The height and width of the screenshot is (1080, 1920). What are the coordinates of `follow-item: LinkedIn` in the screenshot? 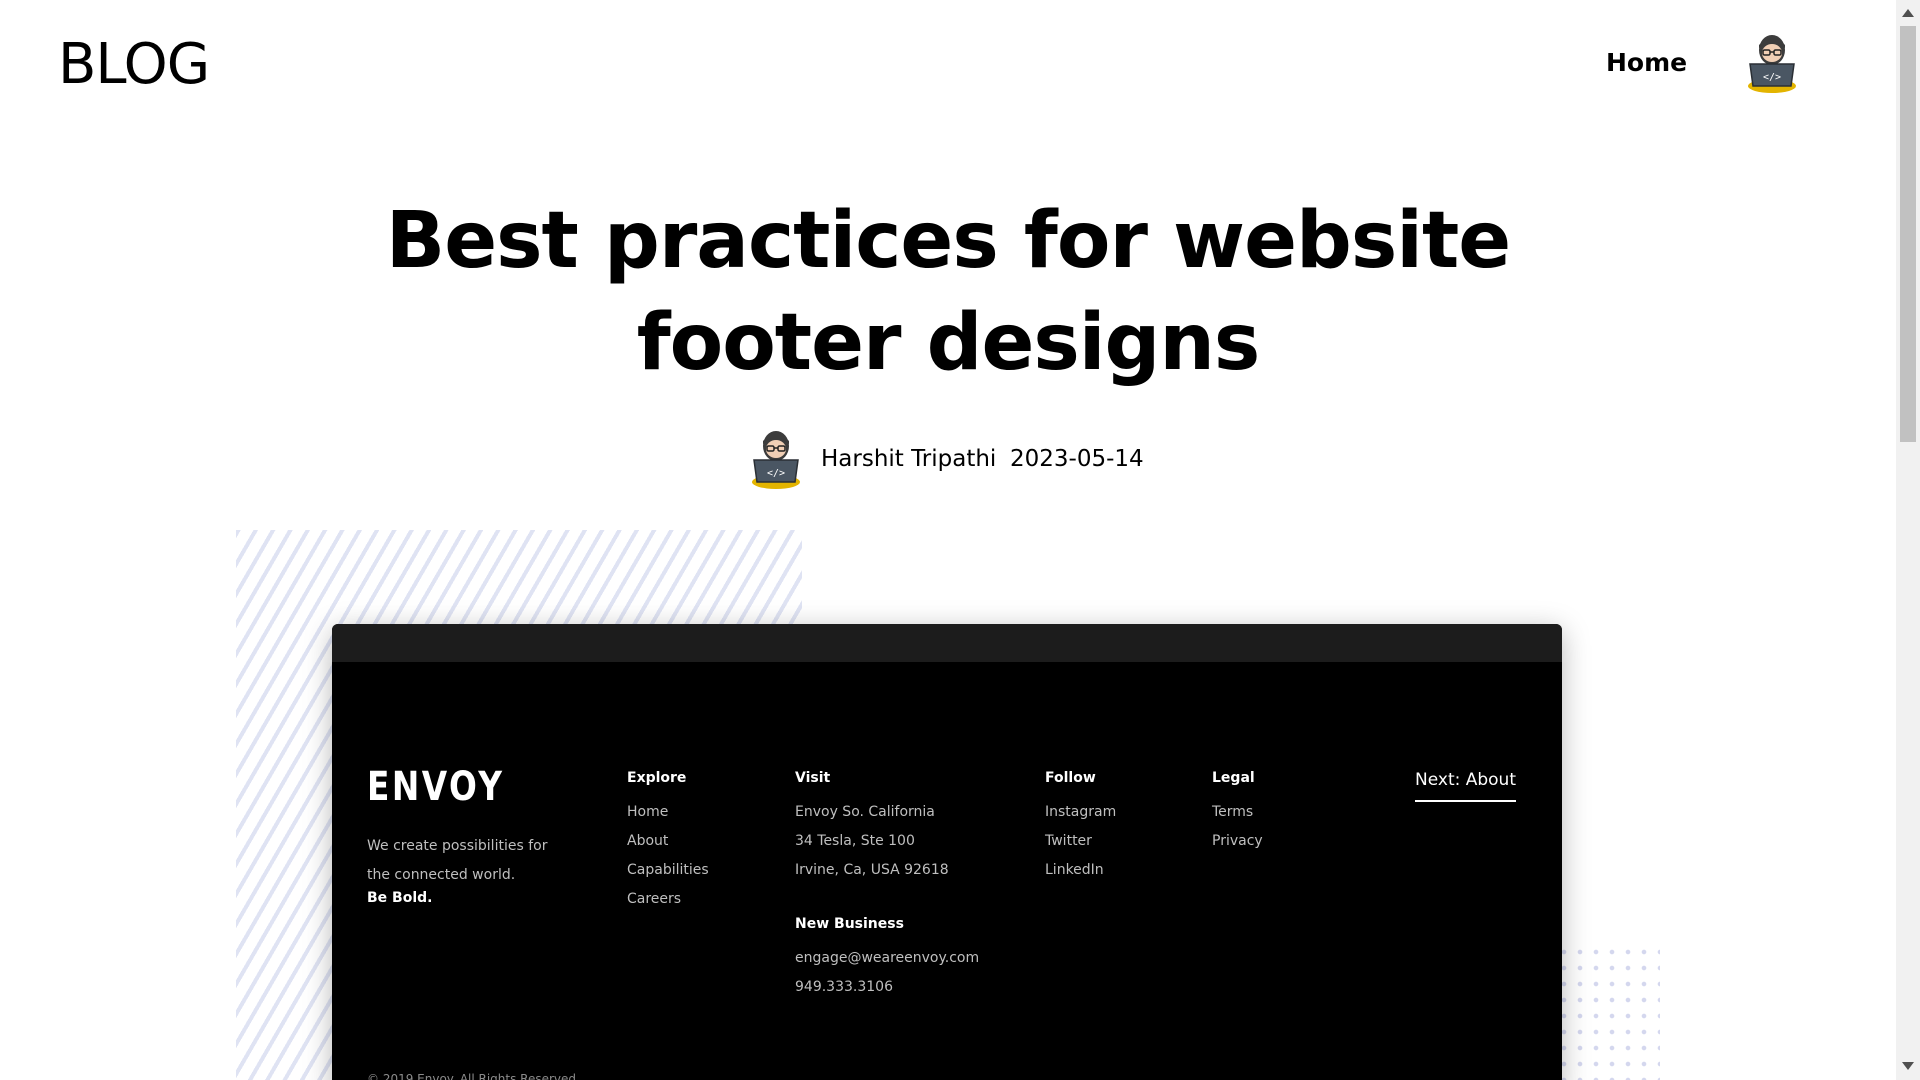 It's located at (1074, 870).